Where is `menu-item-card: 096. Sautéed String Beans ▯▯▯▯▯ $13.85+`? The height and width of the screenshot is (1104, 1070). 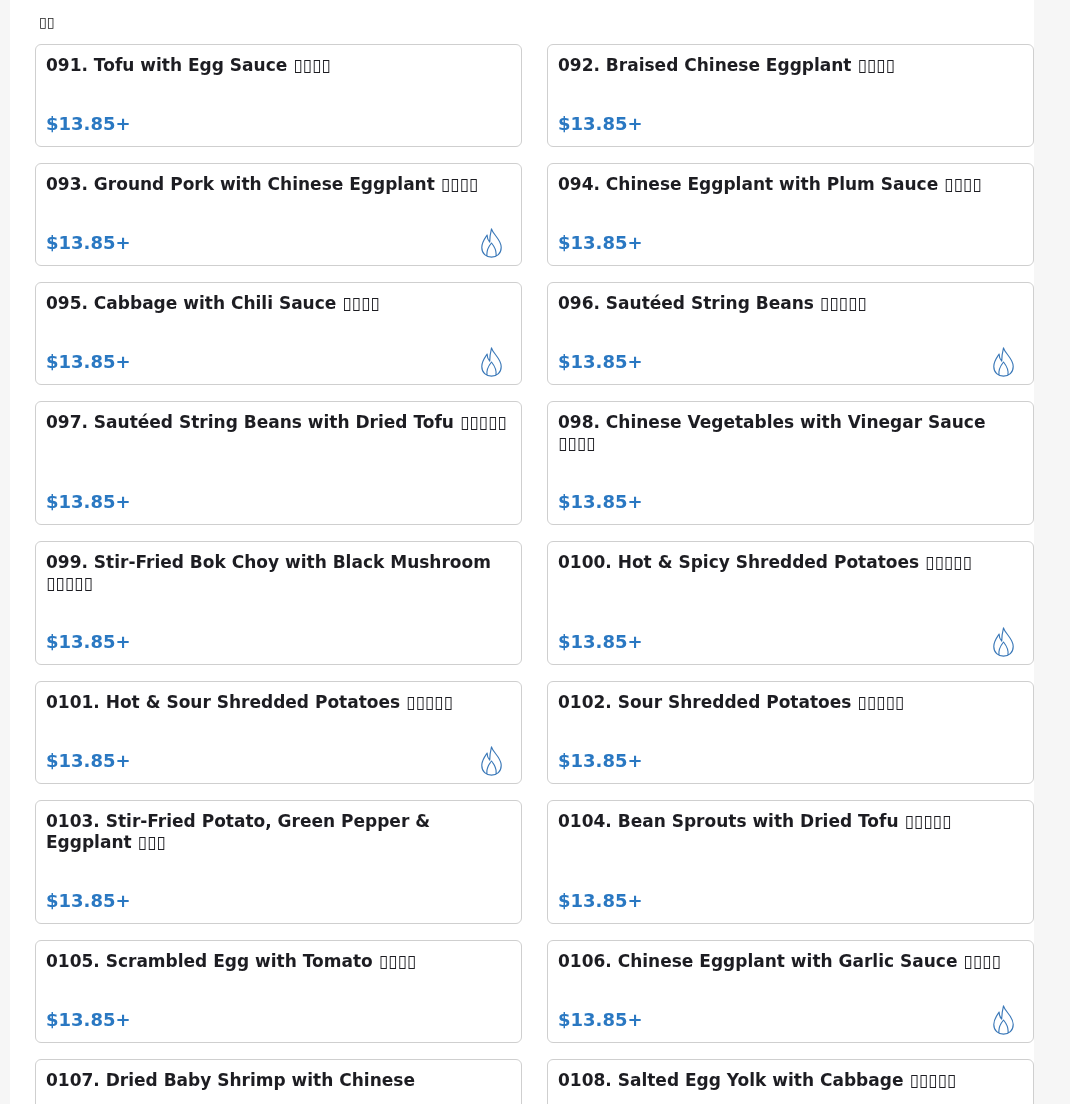
menu-item-card: 096. Sautéed String Beans ▯▯▯▯▯ $13.85+ is located at coordinates (790, 333).